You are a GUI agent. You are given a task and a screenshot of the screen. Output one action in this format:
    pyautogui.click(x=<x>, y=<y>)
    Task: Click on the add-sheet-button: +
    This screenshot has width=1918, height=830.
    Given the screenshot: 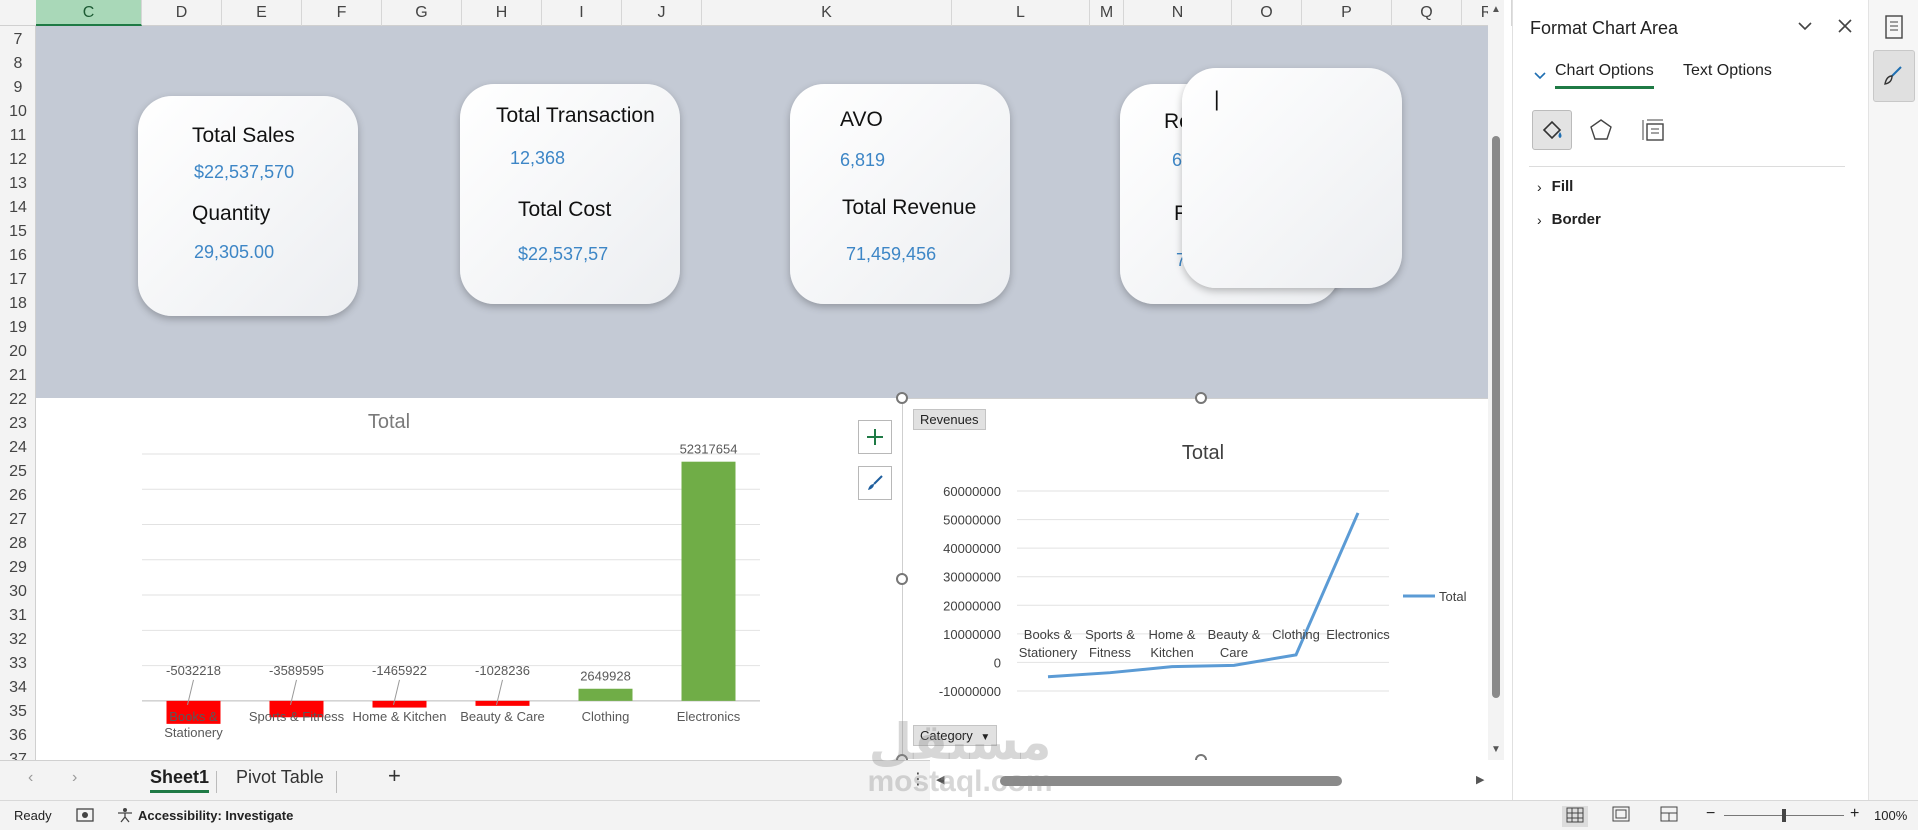 What is the action you would take?
    pyautogui.click(x=394, y=776)
    